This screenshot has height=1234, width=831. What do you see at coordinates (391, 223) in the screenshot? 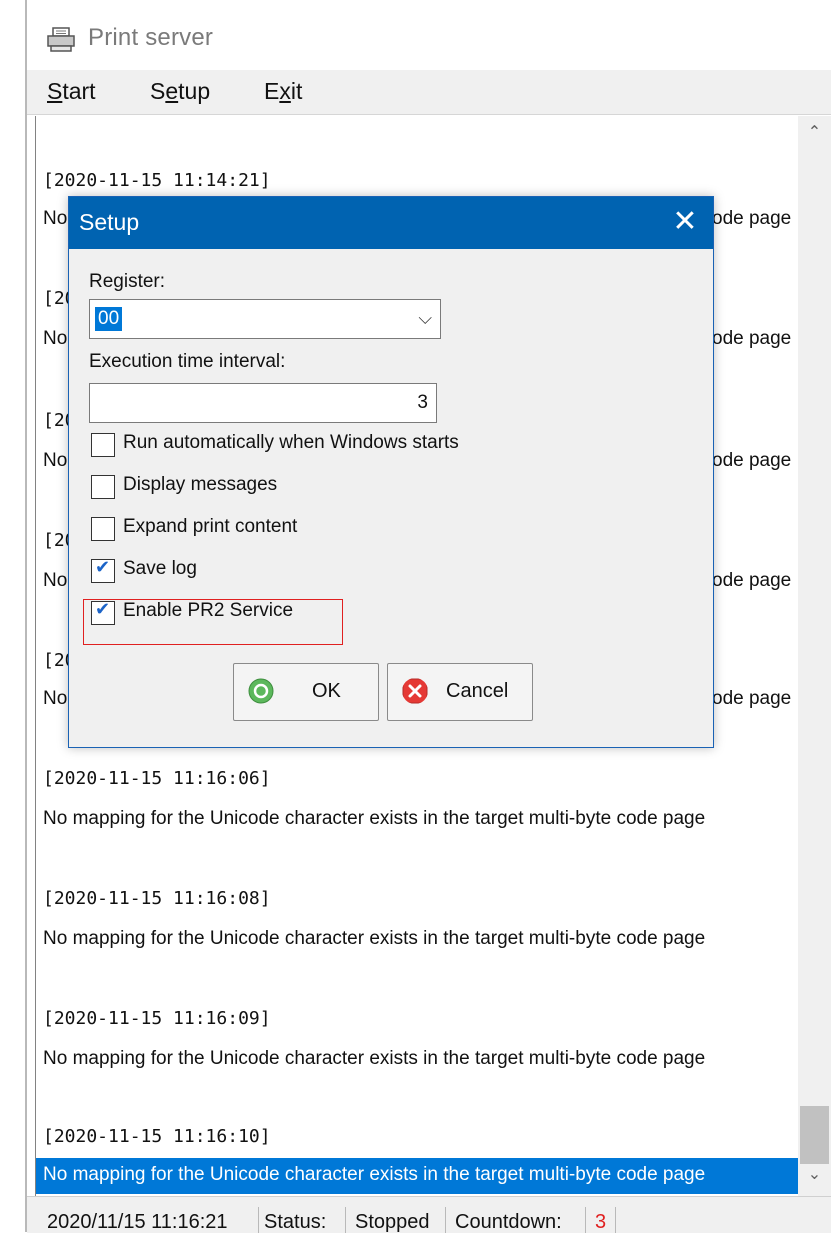
I see `dialog-title-bar: Setup ✕` at bounding box center [391, 223].